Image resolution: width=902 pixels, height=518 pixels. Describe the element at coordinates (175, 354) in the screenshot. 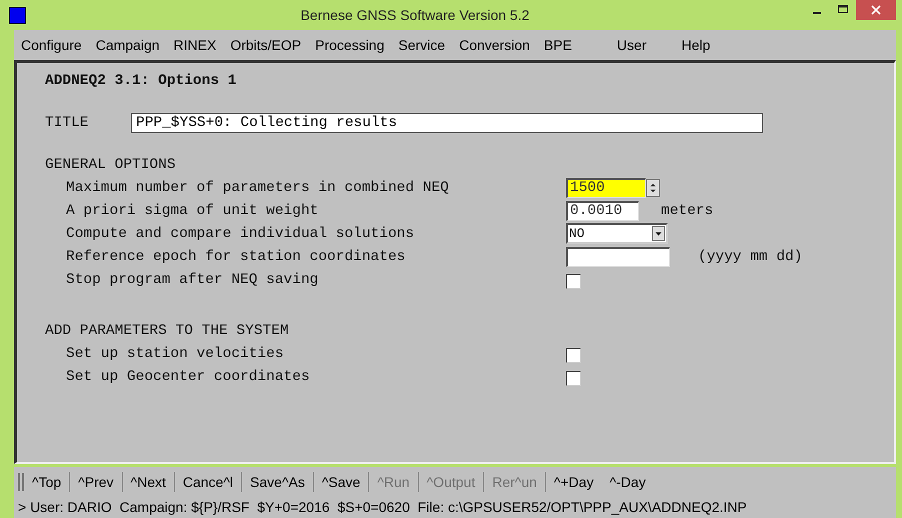

I see `field-label: Set up station velocities` at that location.